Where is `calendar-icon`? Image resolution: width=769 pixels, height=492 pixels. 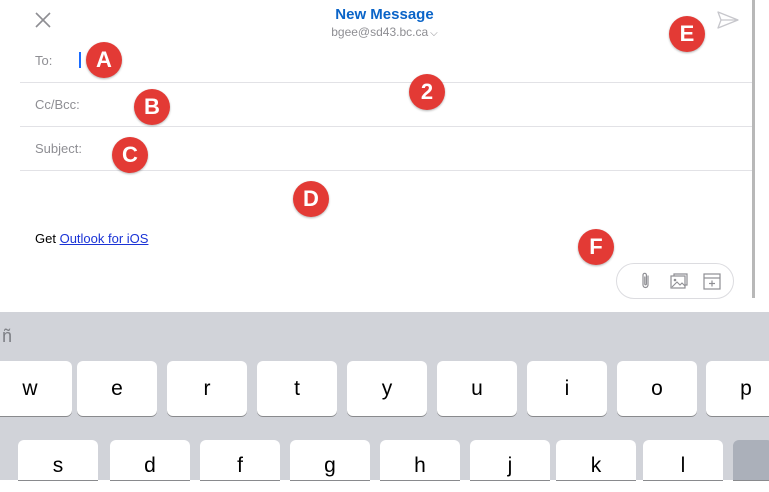 calendar-icon is located at coordinates (712, 281).